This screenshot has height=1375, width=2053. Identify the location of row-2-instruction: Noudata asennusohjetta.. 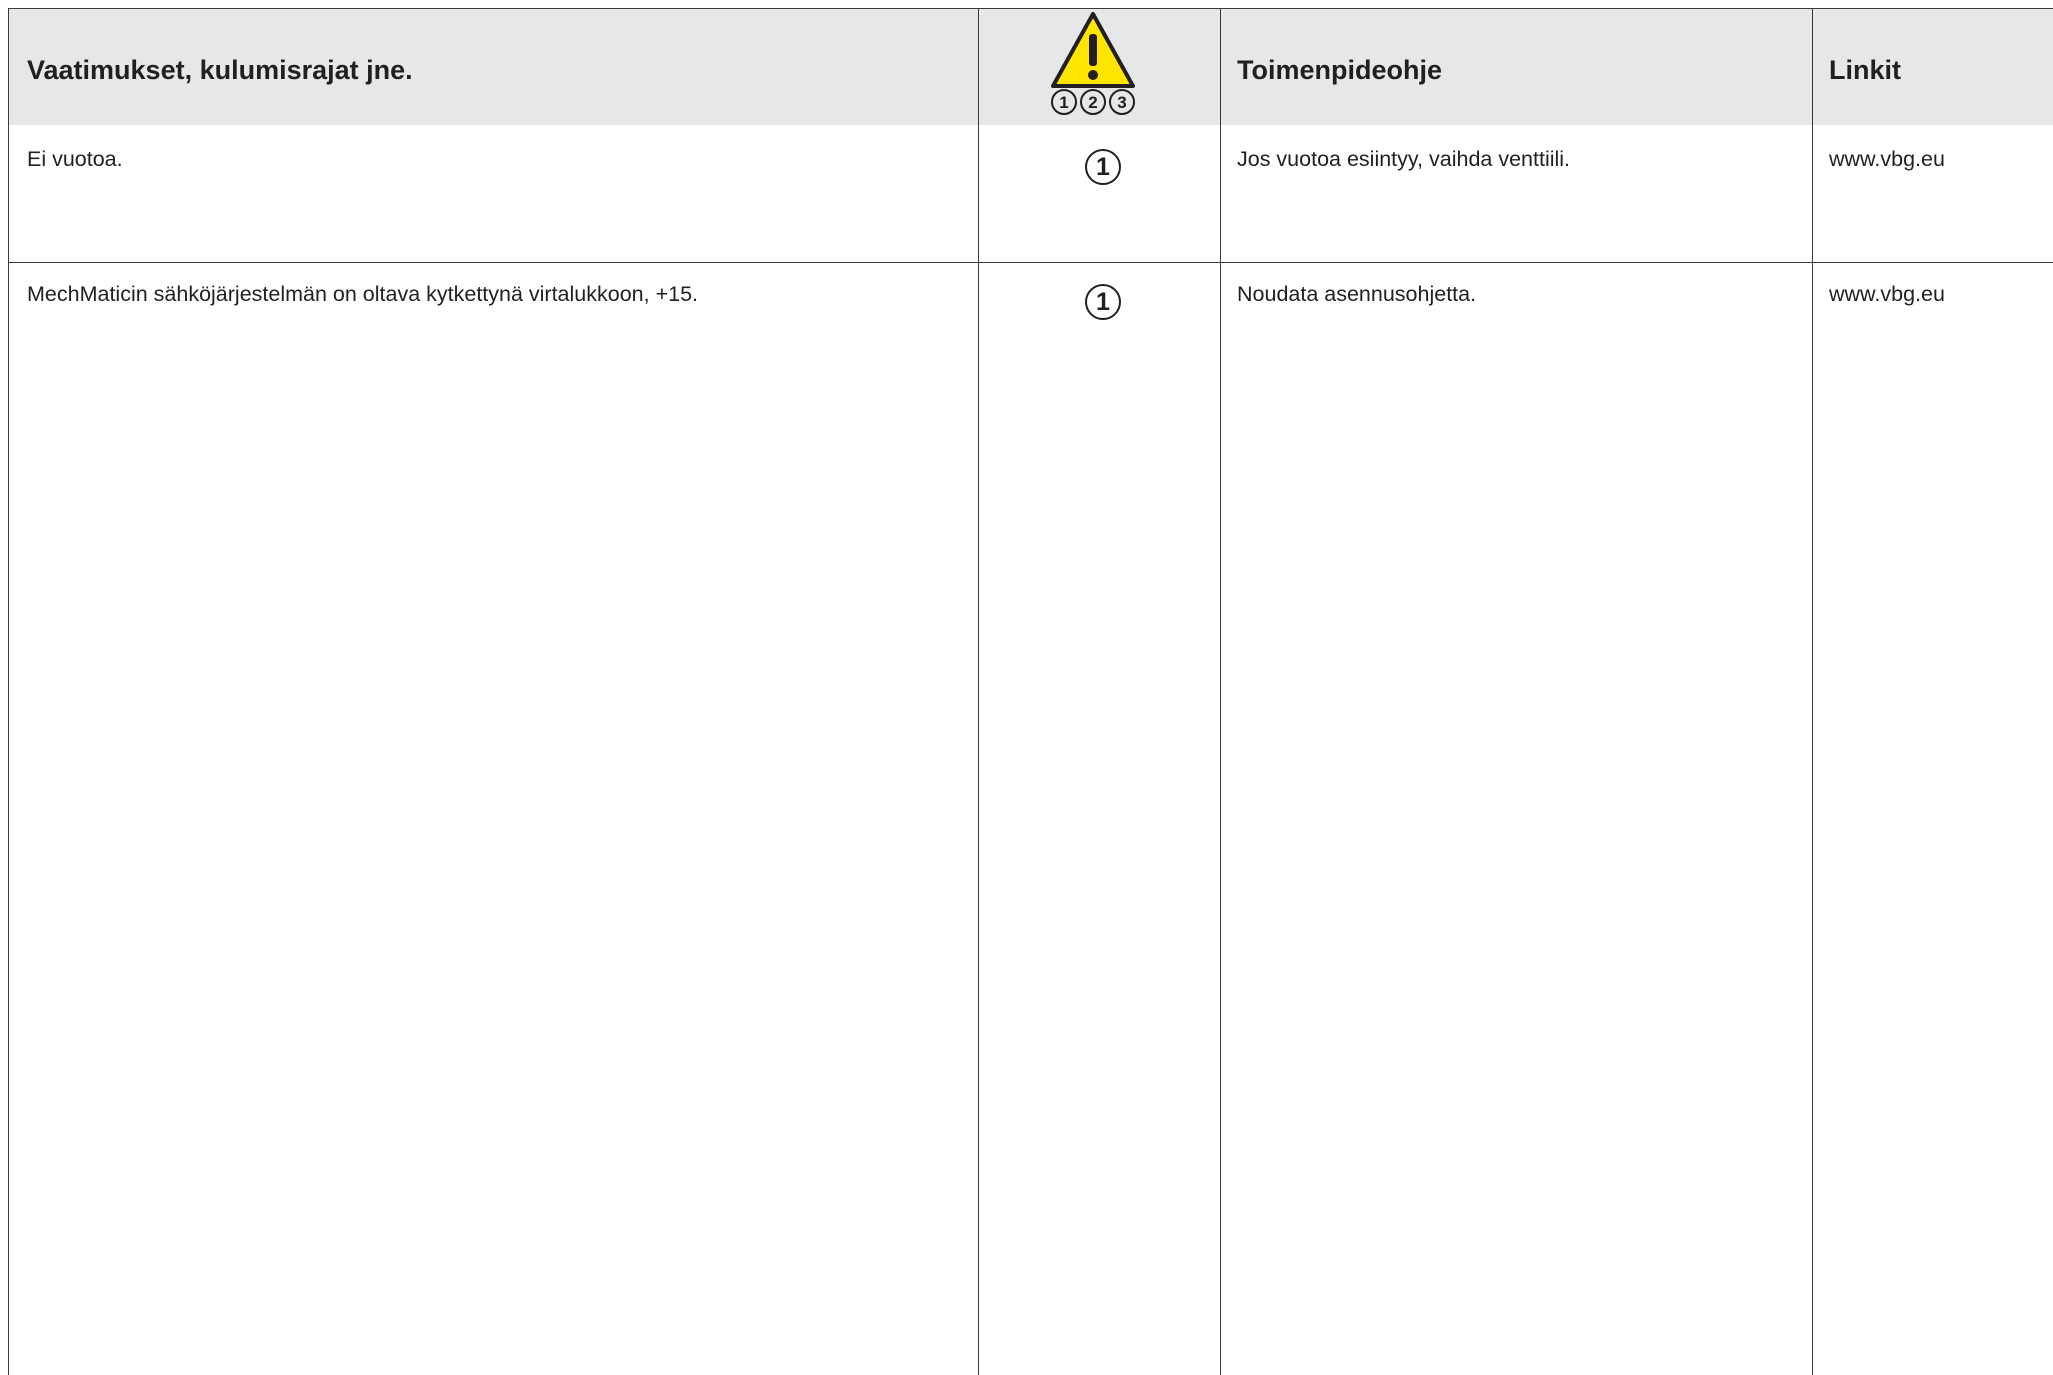
(1357, 294).